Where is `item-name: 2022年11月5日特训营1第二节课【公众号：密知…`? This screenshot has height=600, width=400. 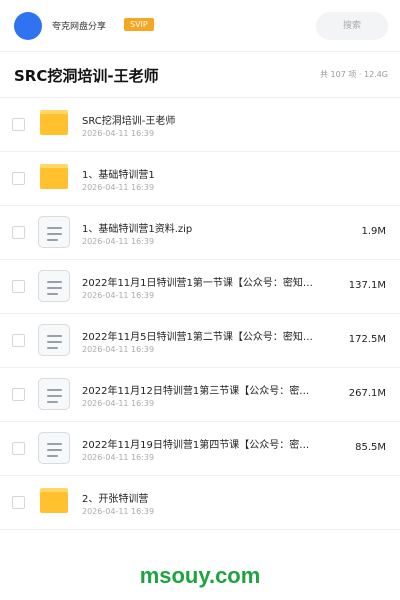
item-name: 2022年11月5日特训营1第二节课【公众号：密知… is located at coordinates (197, 337).